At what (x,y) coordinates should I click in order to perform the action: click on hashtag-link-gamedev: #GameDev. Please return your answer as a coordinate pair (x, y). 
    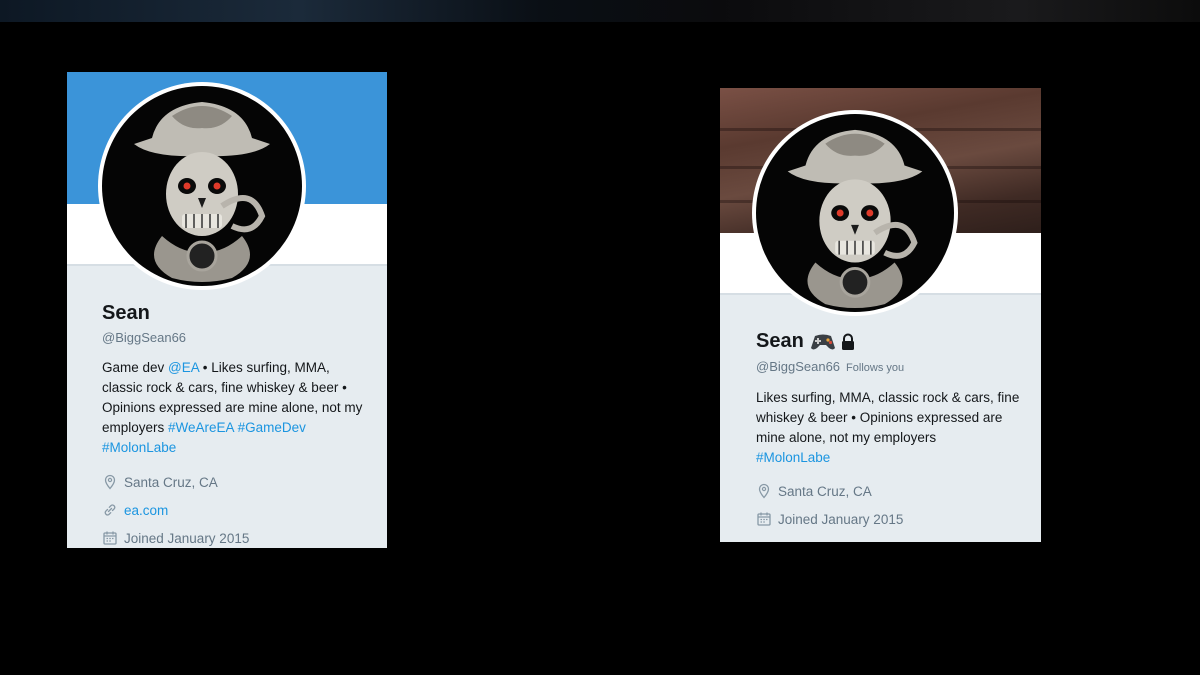
    Looking at the image, I should click on (272, 427).